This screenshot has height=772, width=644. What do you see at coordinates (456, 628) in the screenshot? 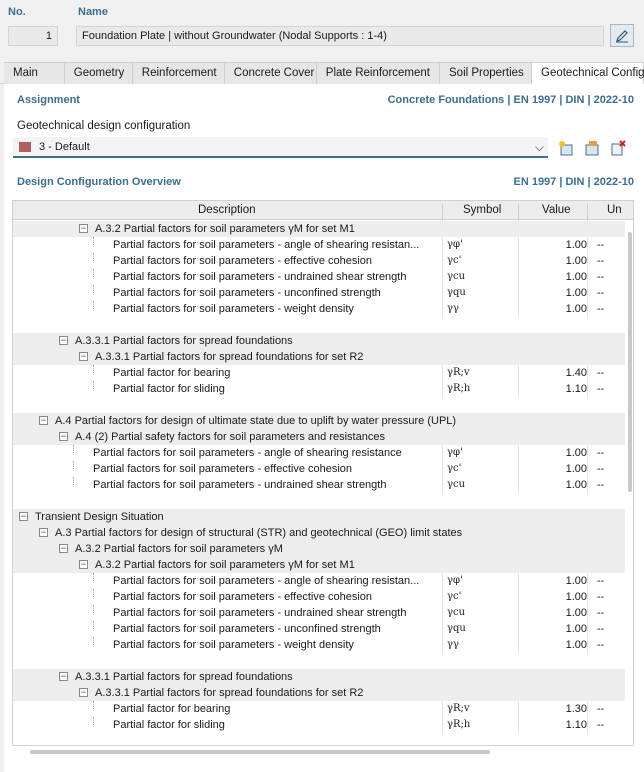
I see `row-symbol: γqu` at bounding box center [456, 628].